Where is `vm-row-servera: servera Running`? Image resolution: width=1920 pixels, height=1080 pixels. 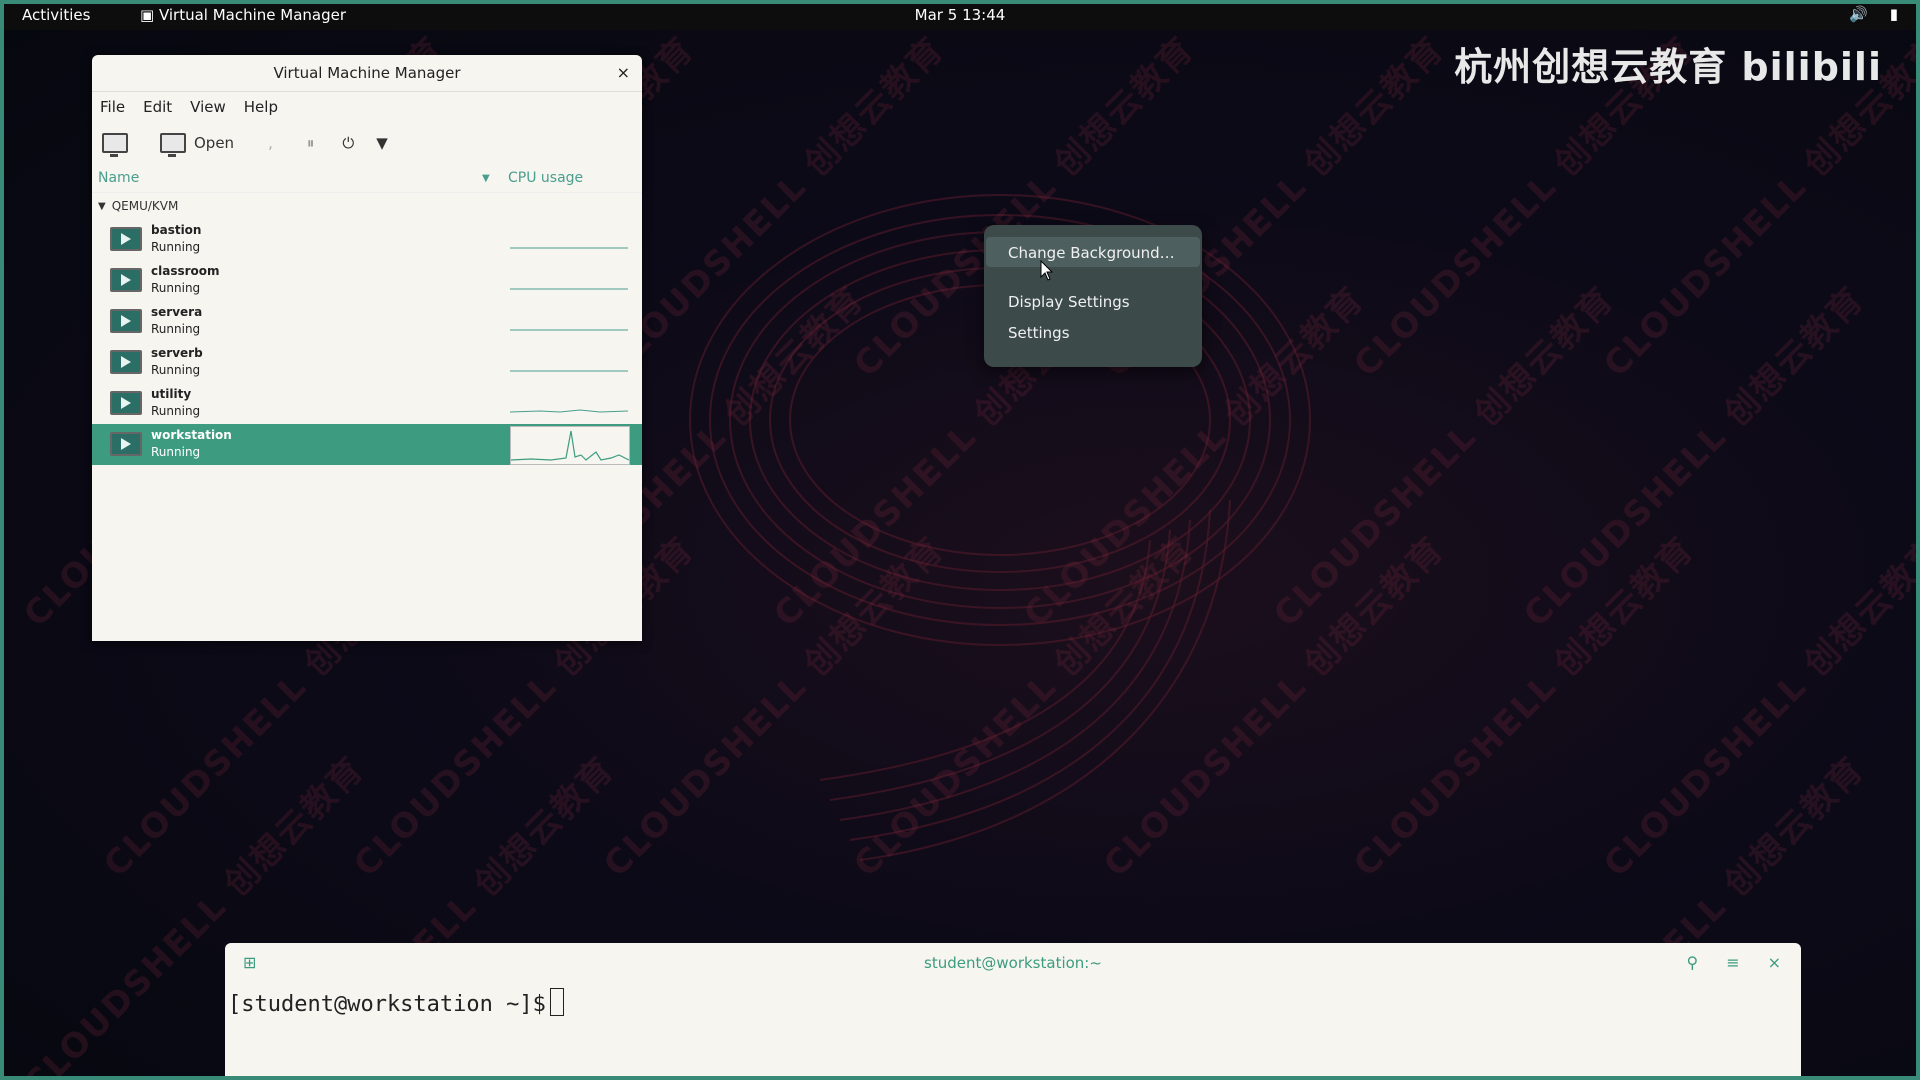
vm-row-servera: servera Running is located at coordinates (367, 321).